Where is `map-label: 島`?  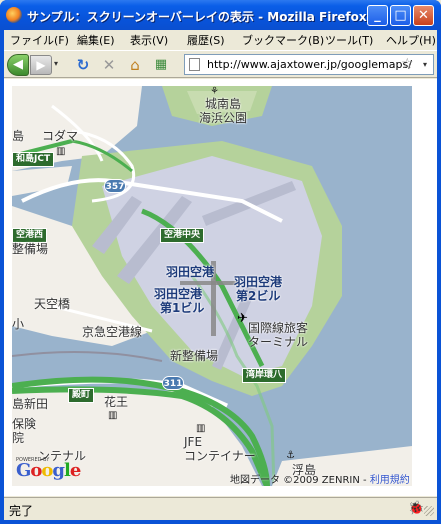
map-label: 島 is located at coordinates (18, 136).